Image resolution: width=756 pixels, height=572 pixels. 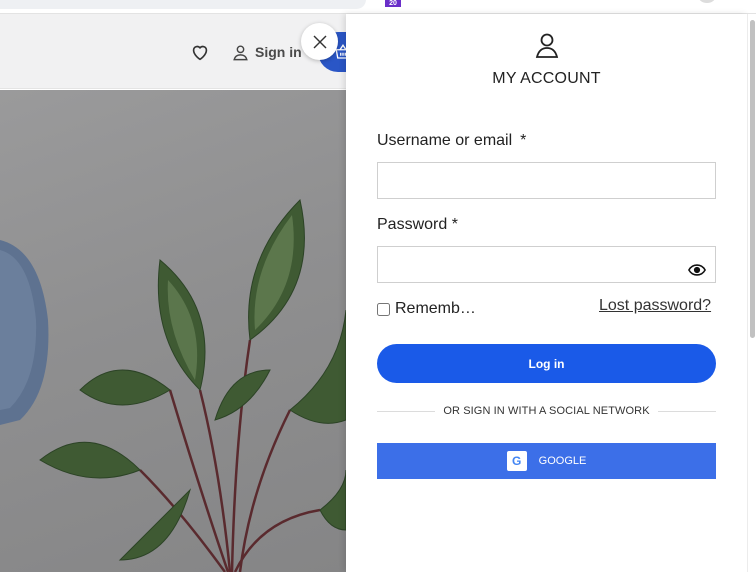 I want to click on username-label: Username or email *, so click(x=451, y=141).